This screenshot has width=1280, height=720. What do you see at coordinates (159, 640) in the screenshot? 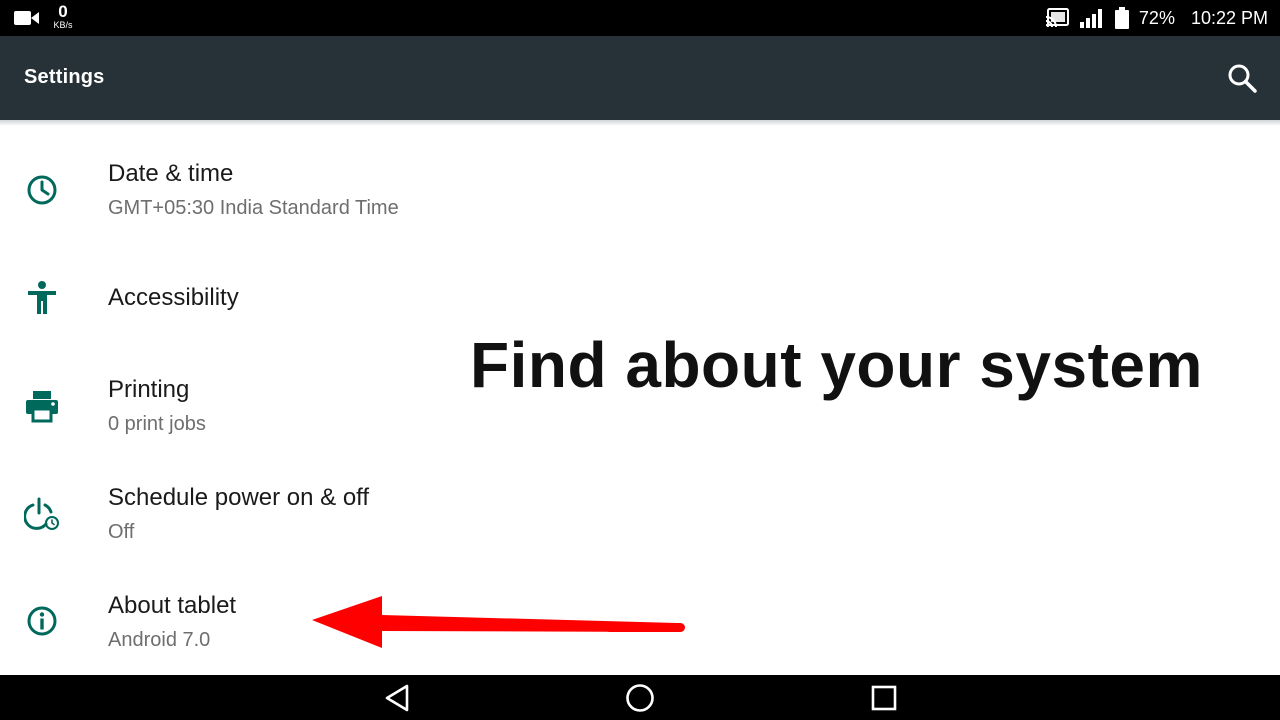
I see `settings-item-summary: Android 7.0` at bounding box center [159, 640].